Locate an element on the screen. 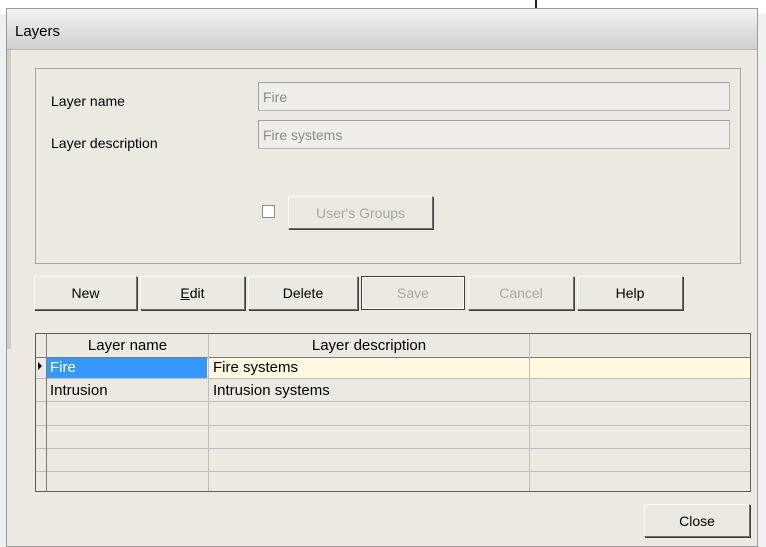  edit-button-label: dit is located at coordinates (197, 293).